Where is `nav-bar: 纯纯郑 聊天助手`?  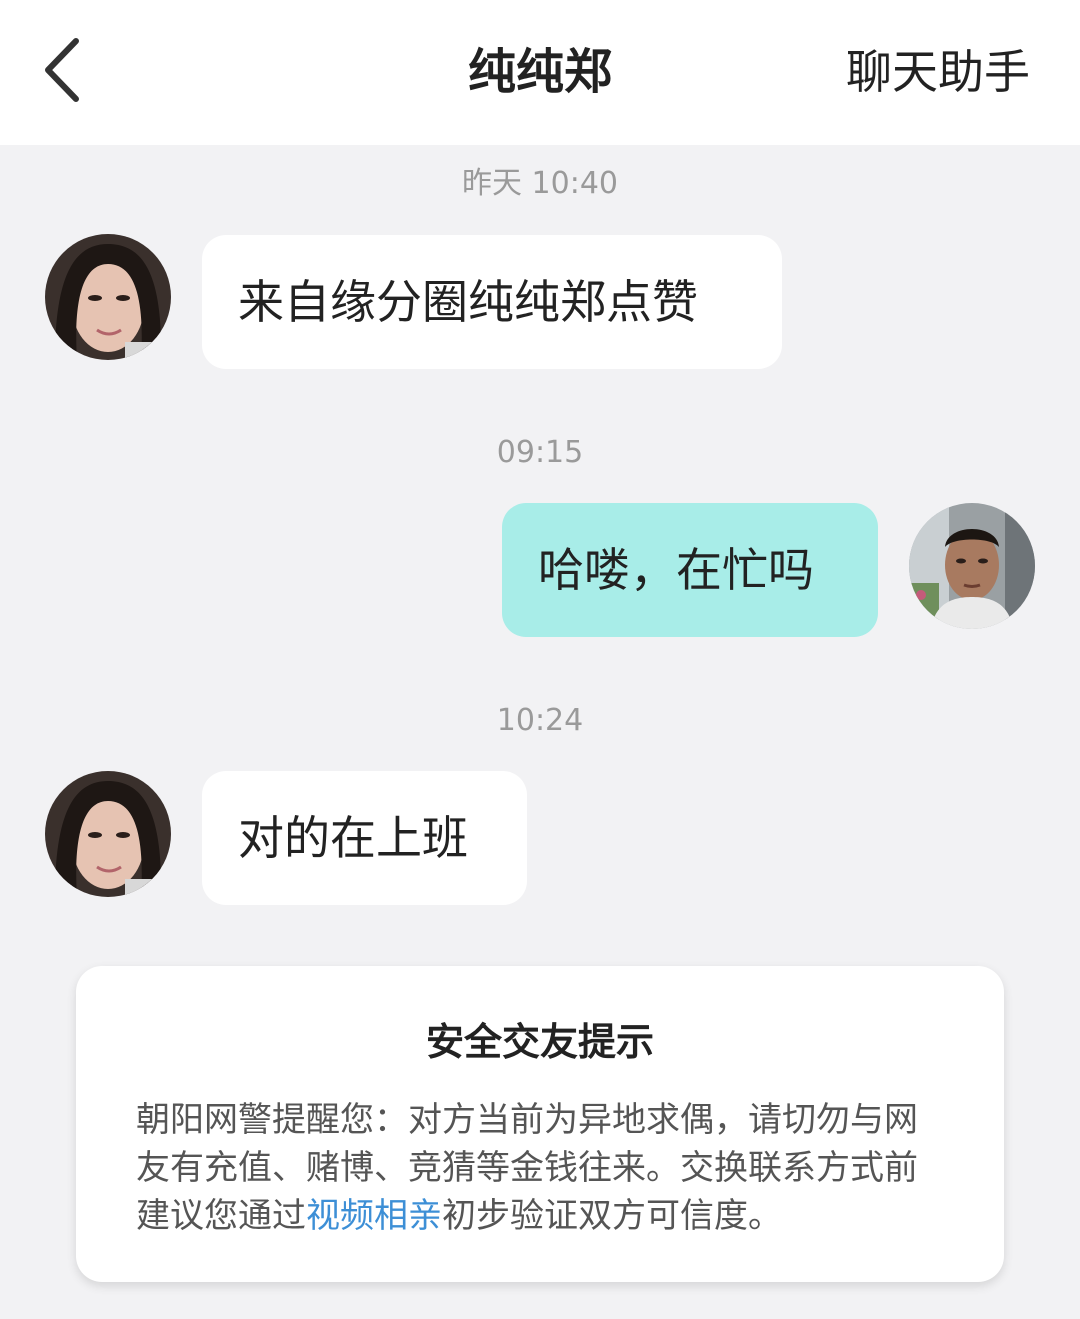
nav-bar: 纯纯郑 聊天助手 is located at coordinates (540, 72).